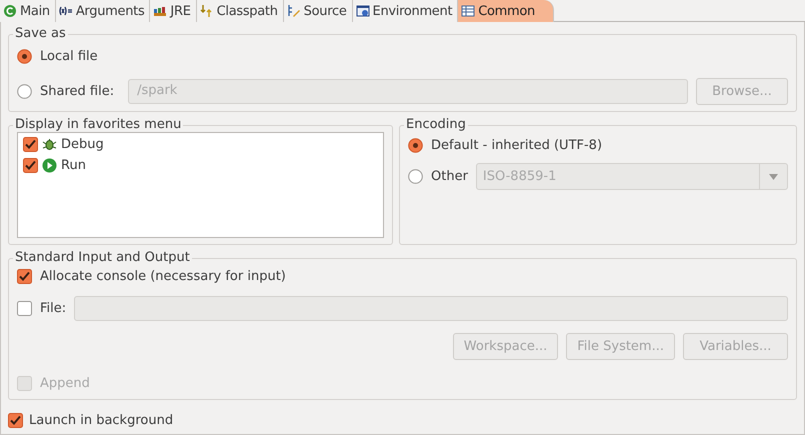 This screenshot has width=805, height=435. Describe the element at coordinates (69, 56) in the screenshot. I see `radio-label: Local file` at that location.